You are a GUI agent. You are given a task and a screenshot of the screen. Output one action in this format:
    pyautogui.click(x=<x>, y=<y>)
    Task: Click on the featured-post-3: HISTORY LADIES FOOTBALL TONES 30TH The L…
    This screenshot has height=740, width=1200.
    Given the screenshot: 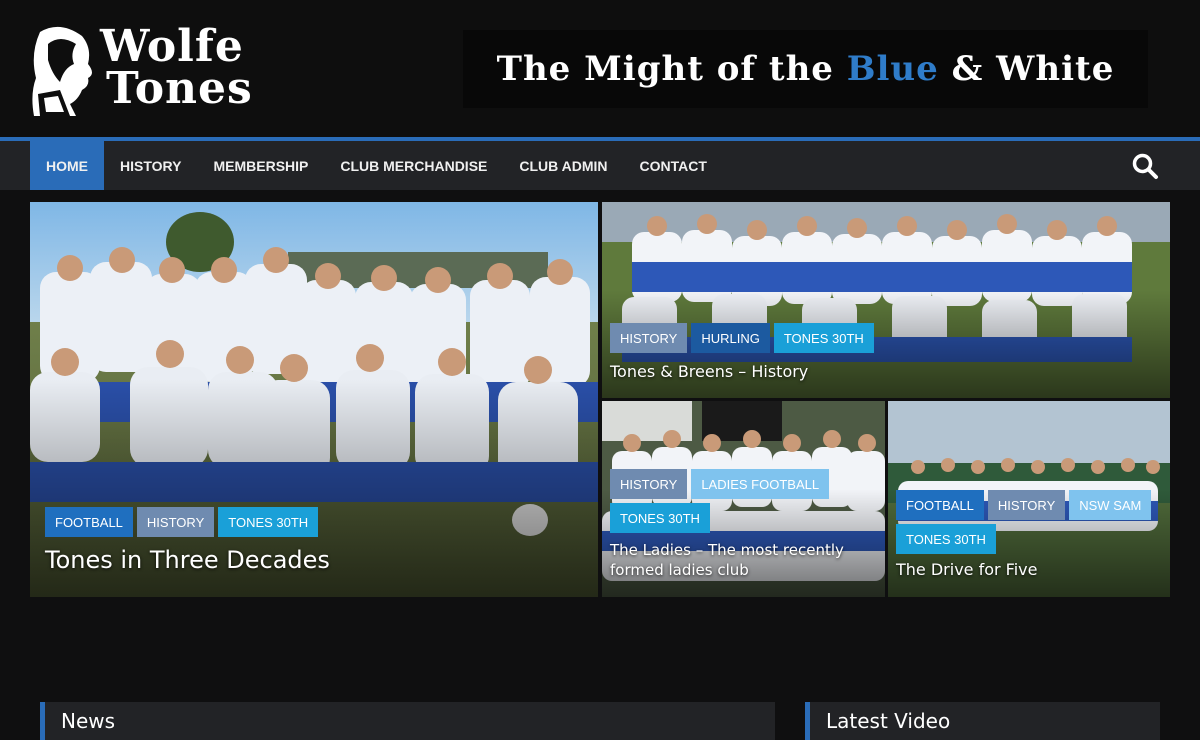 What is the action you would take?
    pyautogui.click(x=743, y=499)
    